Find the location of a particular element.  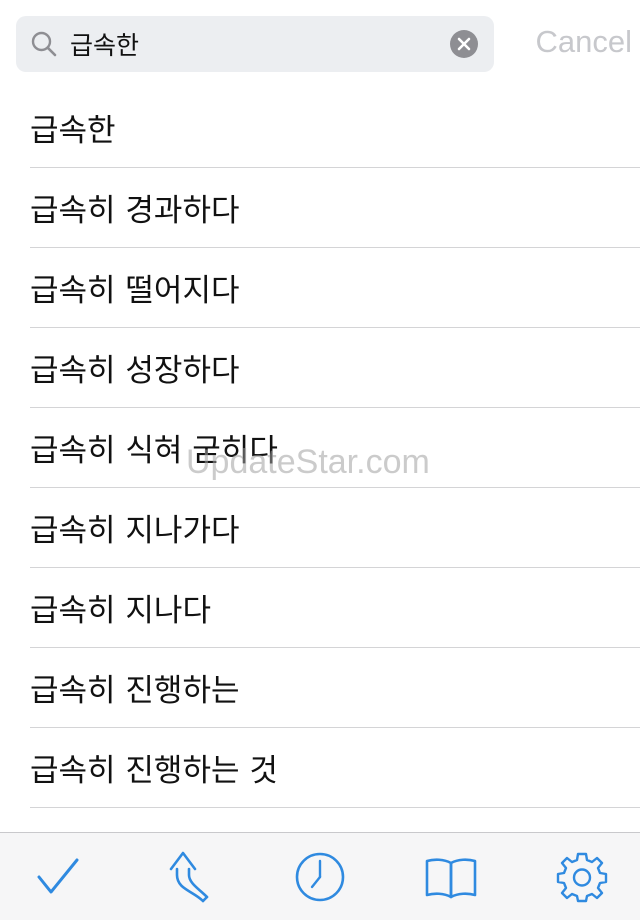

result-label: 급속한 is located at coordinates (73, 131).